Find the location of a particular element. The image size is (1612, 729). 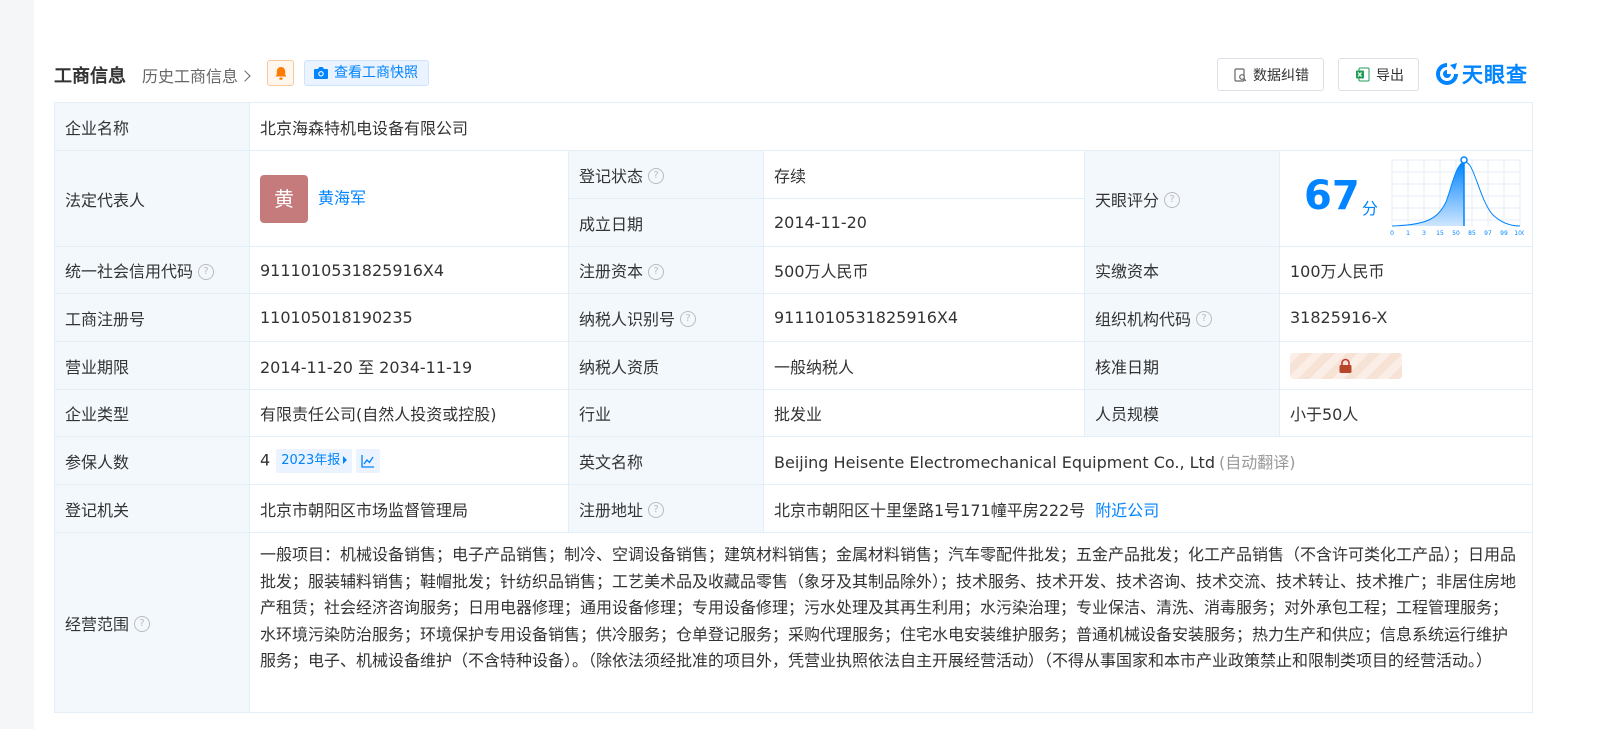

history-info-link: 历史工商信息 is located at coordinates (196, 75).